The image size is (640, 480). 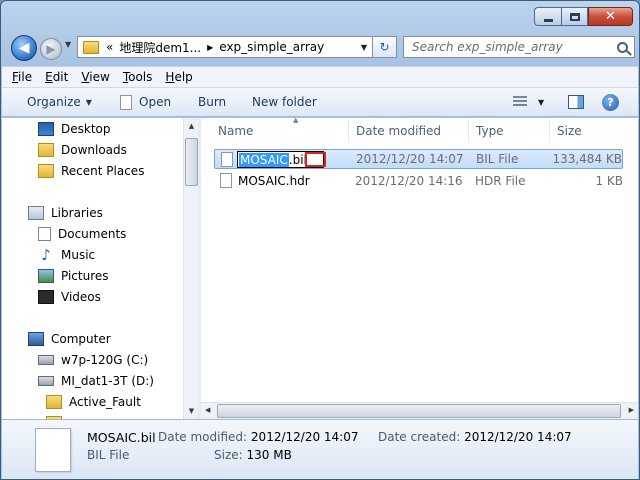 I want to click on extension-highlight-box, so click(x=315, y=159).